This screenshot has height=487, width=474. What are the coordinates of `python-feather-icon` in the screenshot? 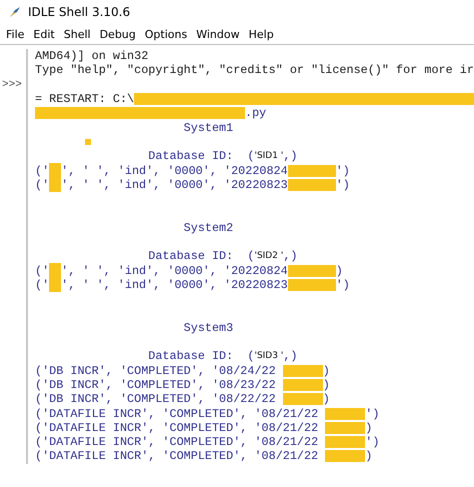 It's located at (15, 12).